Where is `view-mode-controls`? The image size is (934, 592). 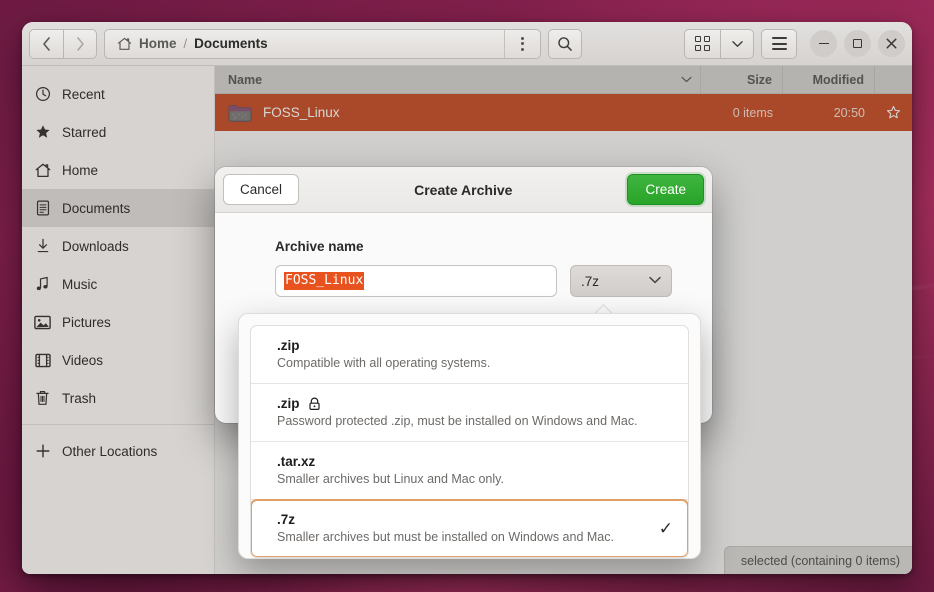 view-mode-controls is located at coordinates (719, 43).